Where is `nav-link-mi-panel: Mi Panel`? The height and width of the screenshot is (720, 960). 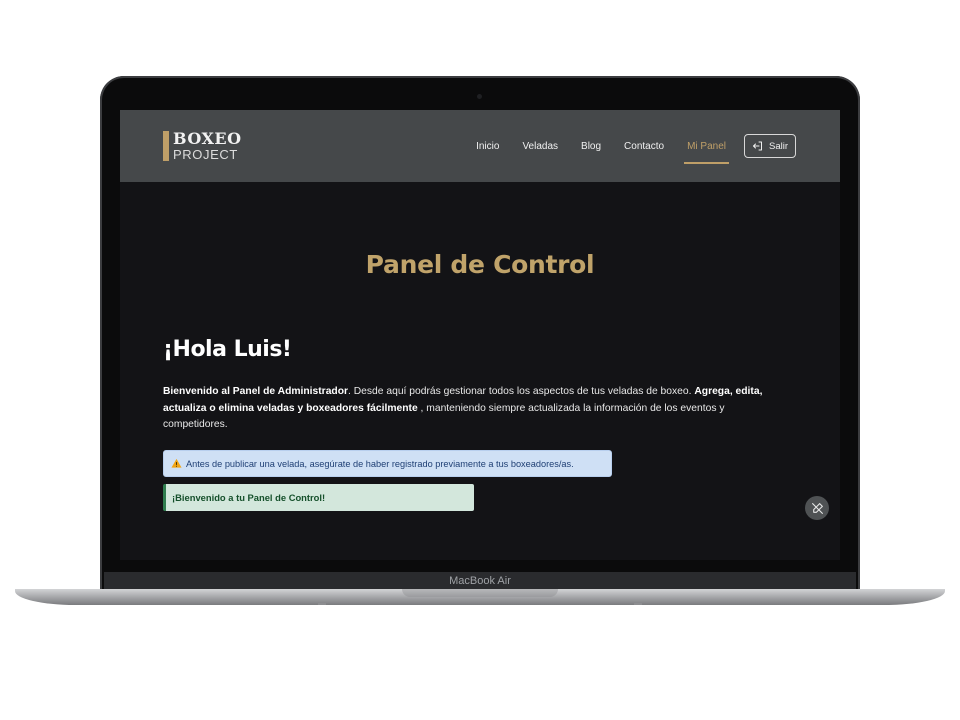 nav-link-mi-panel: Mi Panel is located at coordinates (706, 150).